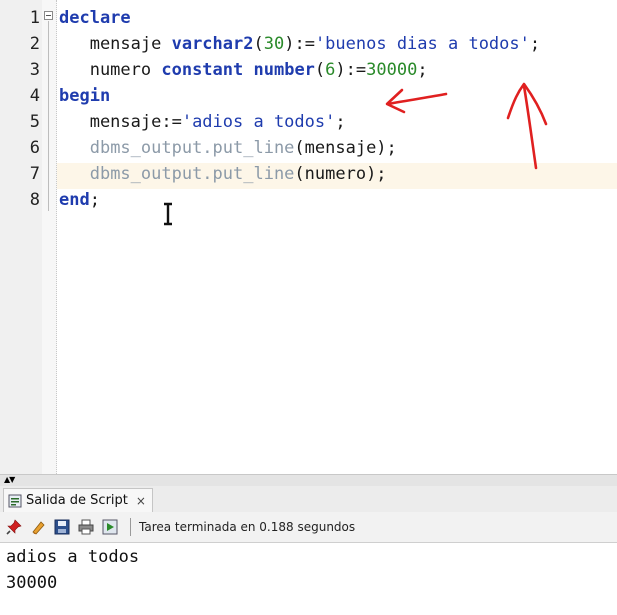  What do you see at coordinates (15, 500) in the screenshot?
I see `script-output-icon` at bounding box center [15, 500].